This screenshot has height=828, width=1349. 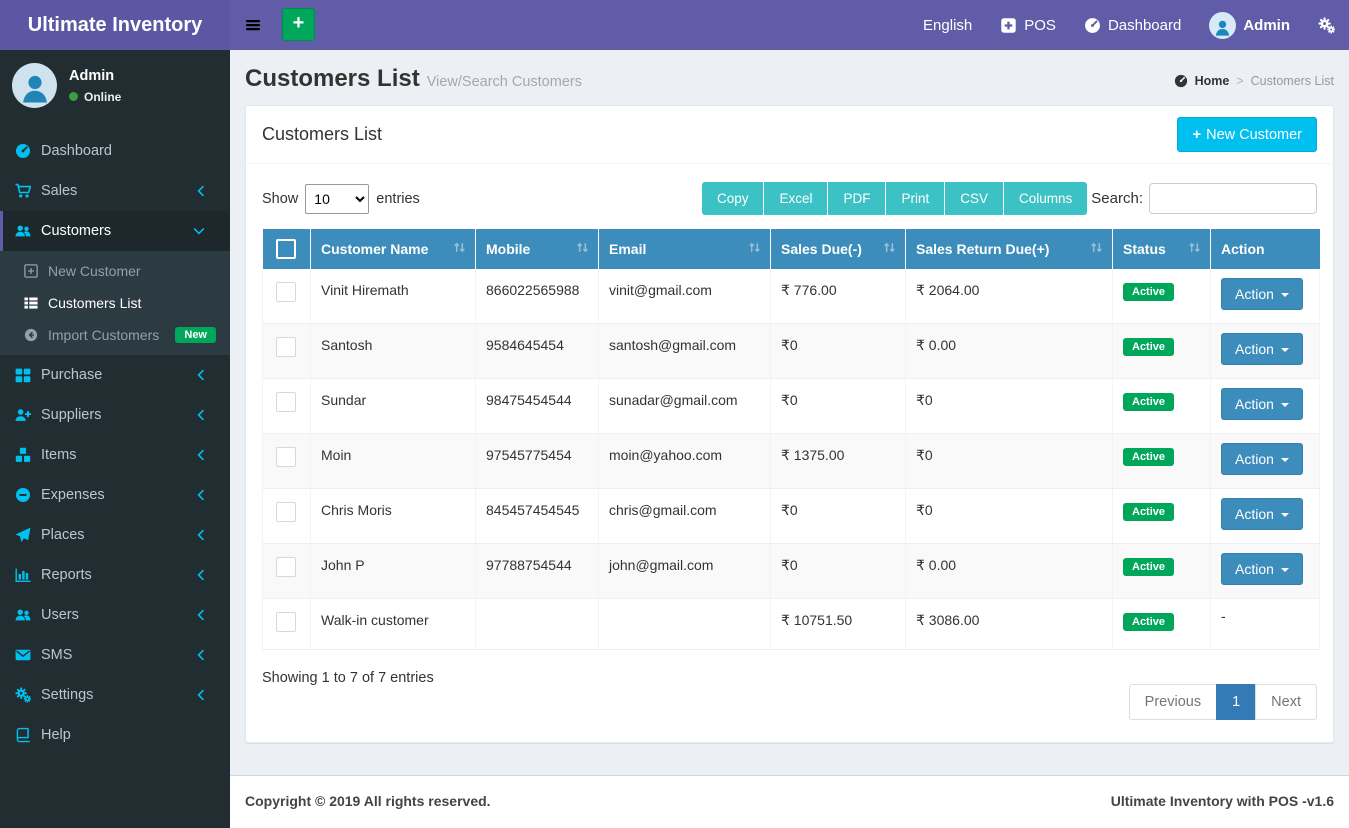 What do you see at coordinates (23, 575) in the screenshot?
I see `bar-chart-icon` at bounding box center [23, 575].